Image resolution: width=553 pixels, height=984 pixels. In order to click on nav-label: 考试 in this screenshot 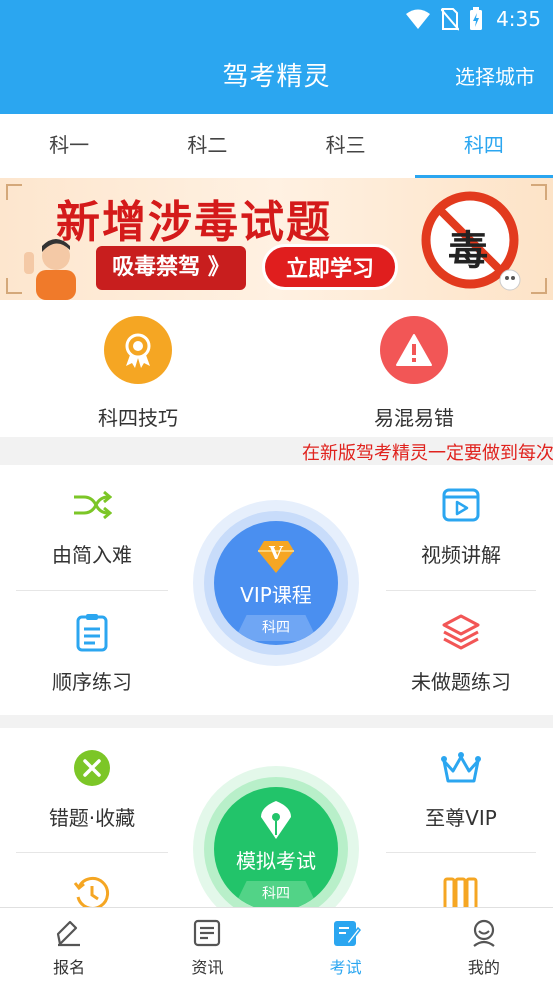, I will do `click(345, 967)`.